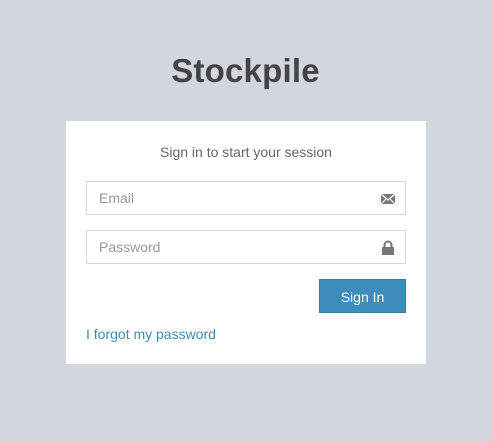 This screenshot has width=491, height=442. Describe the element at coordinates (388, 248) in the screenshot. I see `lock-icon` at that location.